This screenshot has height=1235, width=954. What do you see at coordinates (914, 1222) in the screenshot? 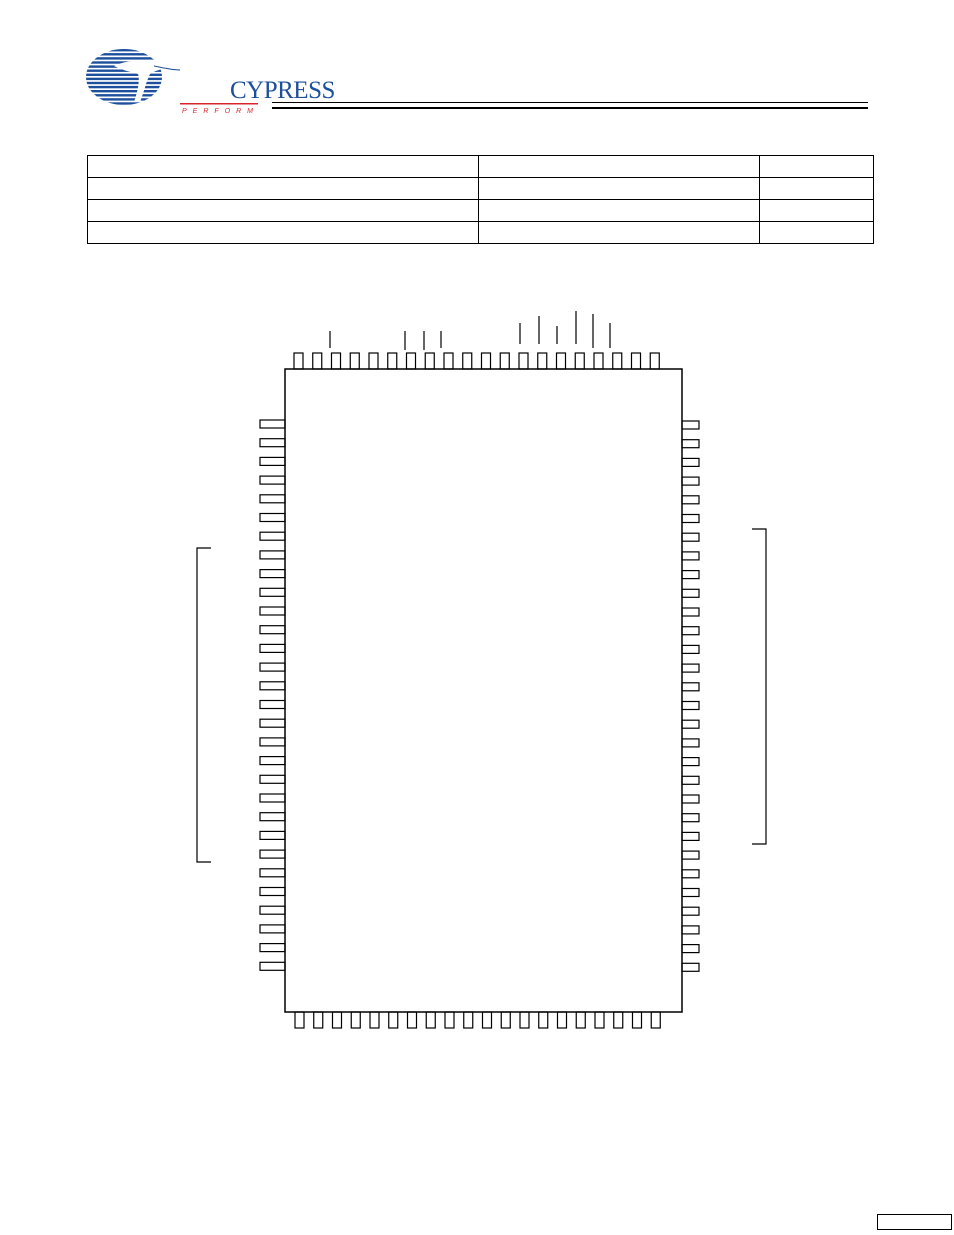
I see `page-number-box` at bounding box center [914, 1222].